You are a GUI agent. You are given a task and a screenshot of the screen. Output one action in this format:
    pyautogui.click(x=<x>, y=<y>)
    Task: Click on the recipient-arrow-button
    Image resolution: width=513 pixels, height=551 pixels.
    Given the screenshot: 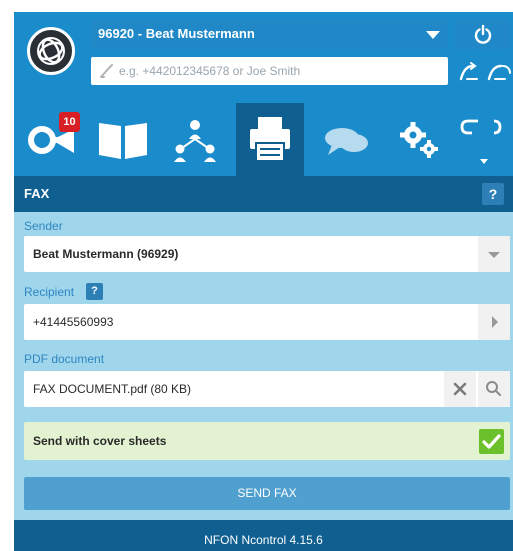 What is the action you would take?
    pyautogui.click(x=494, y=322)
    